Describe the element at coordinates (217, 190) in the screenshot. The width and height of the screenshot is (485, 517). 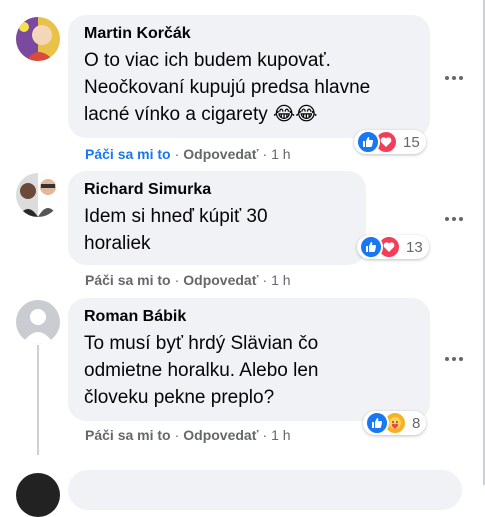
I see `comment-author: Richard Simurka` at that location.